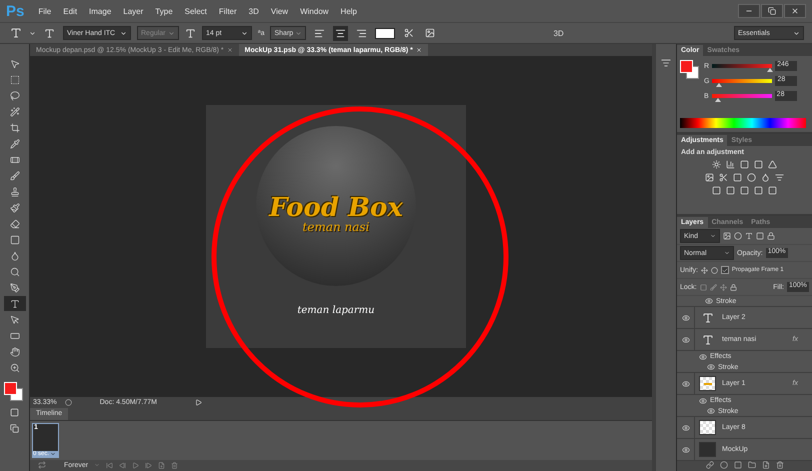 This screenshot has height=471, width=812. What do you see at coordinates (15, 143) in the screenshot?
I see `pipette-icon` at bounding box center [15, 143].